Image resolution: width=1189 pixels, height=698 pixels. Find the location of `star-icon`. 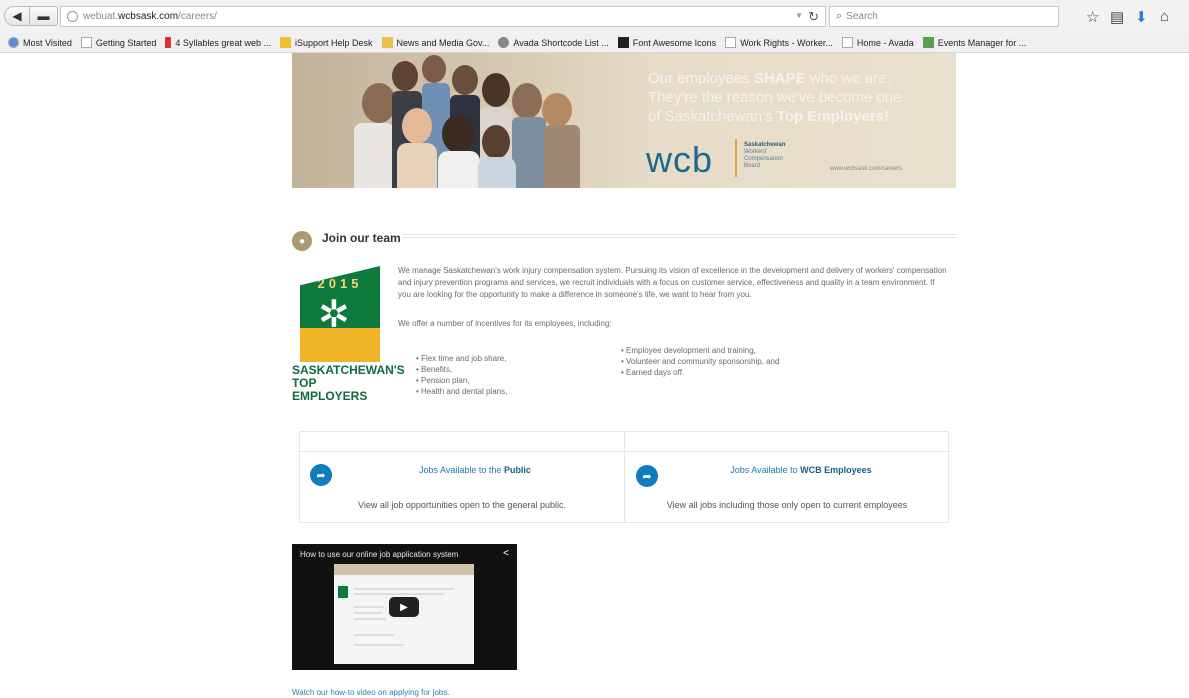

star-icon is located at coordinates (285, 42).